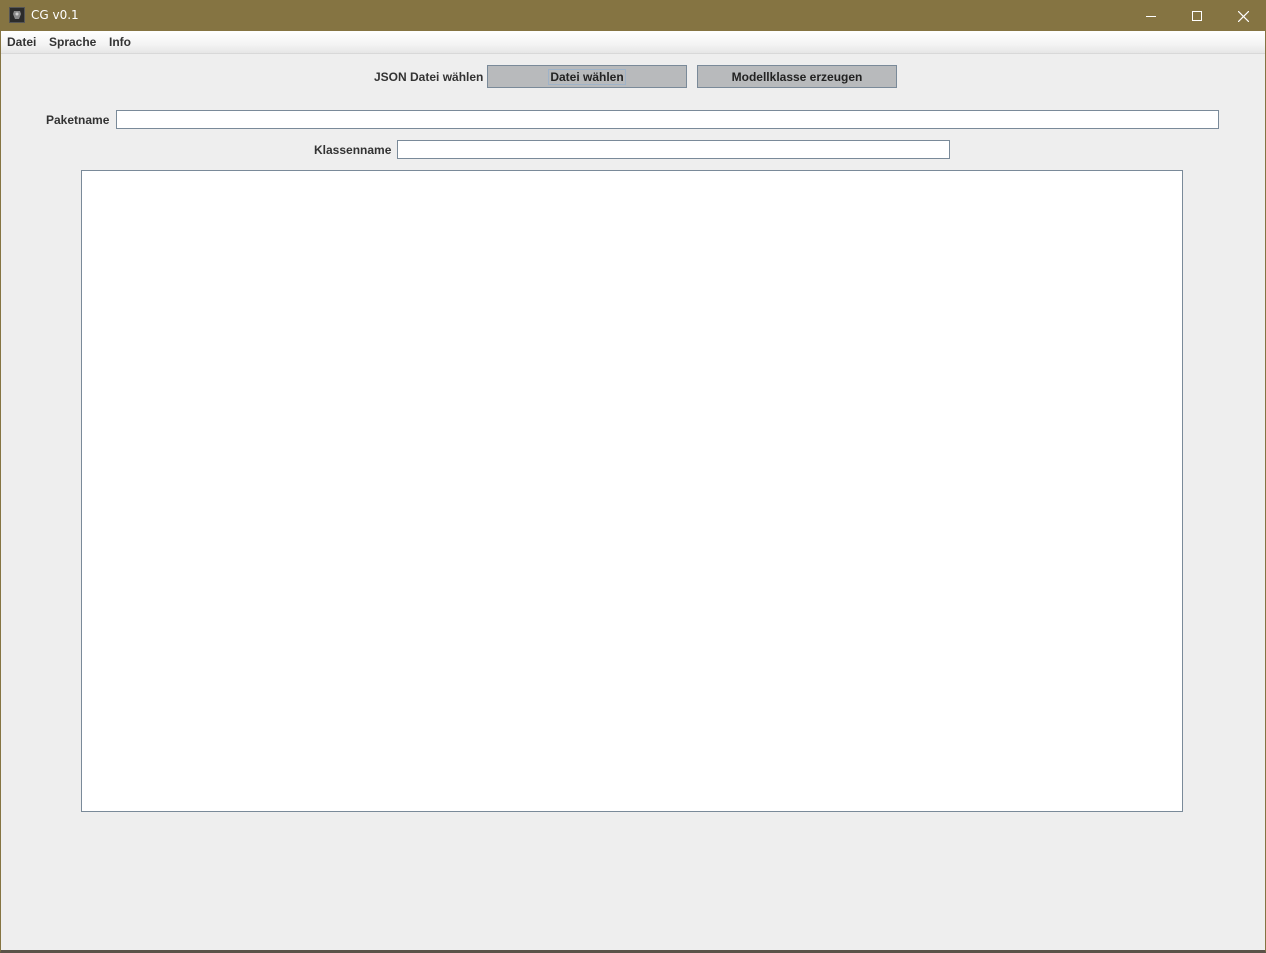 The image size is (1266, 953). What do you see at coordinates (17, 15) in the screenshot?
I see `app-icon` at bounding box center [17, 15].